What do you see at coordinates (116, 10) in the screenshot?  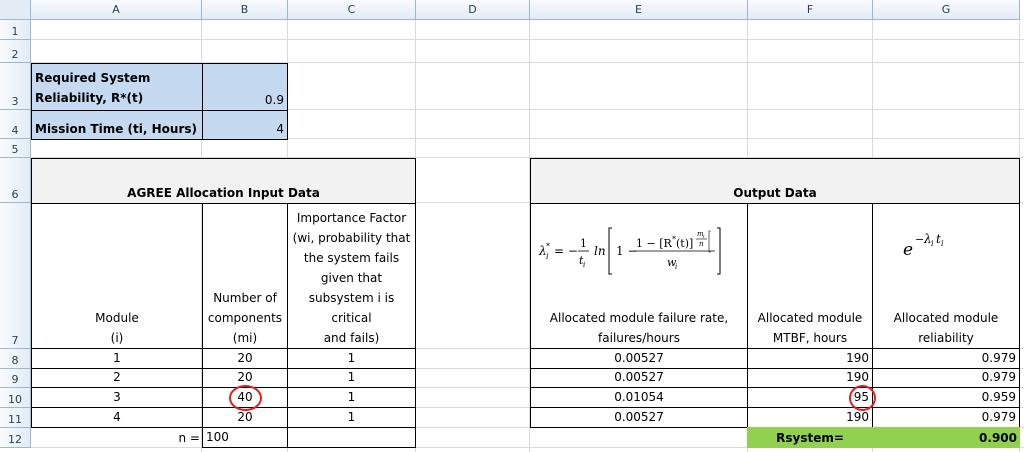 I see `column-header-a: A` at bounding box center [116, 10].